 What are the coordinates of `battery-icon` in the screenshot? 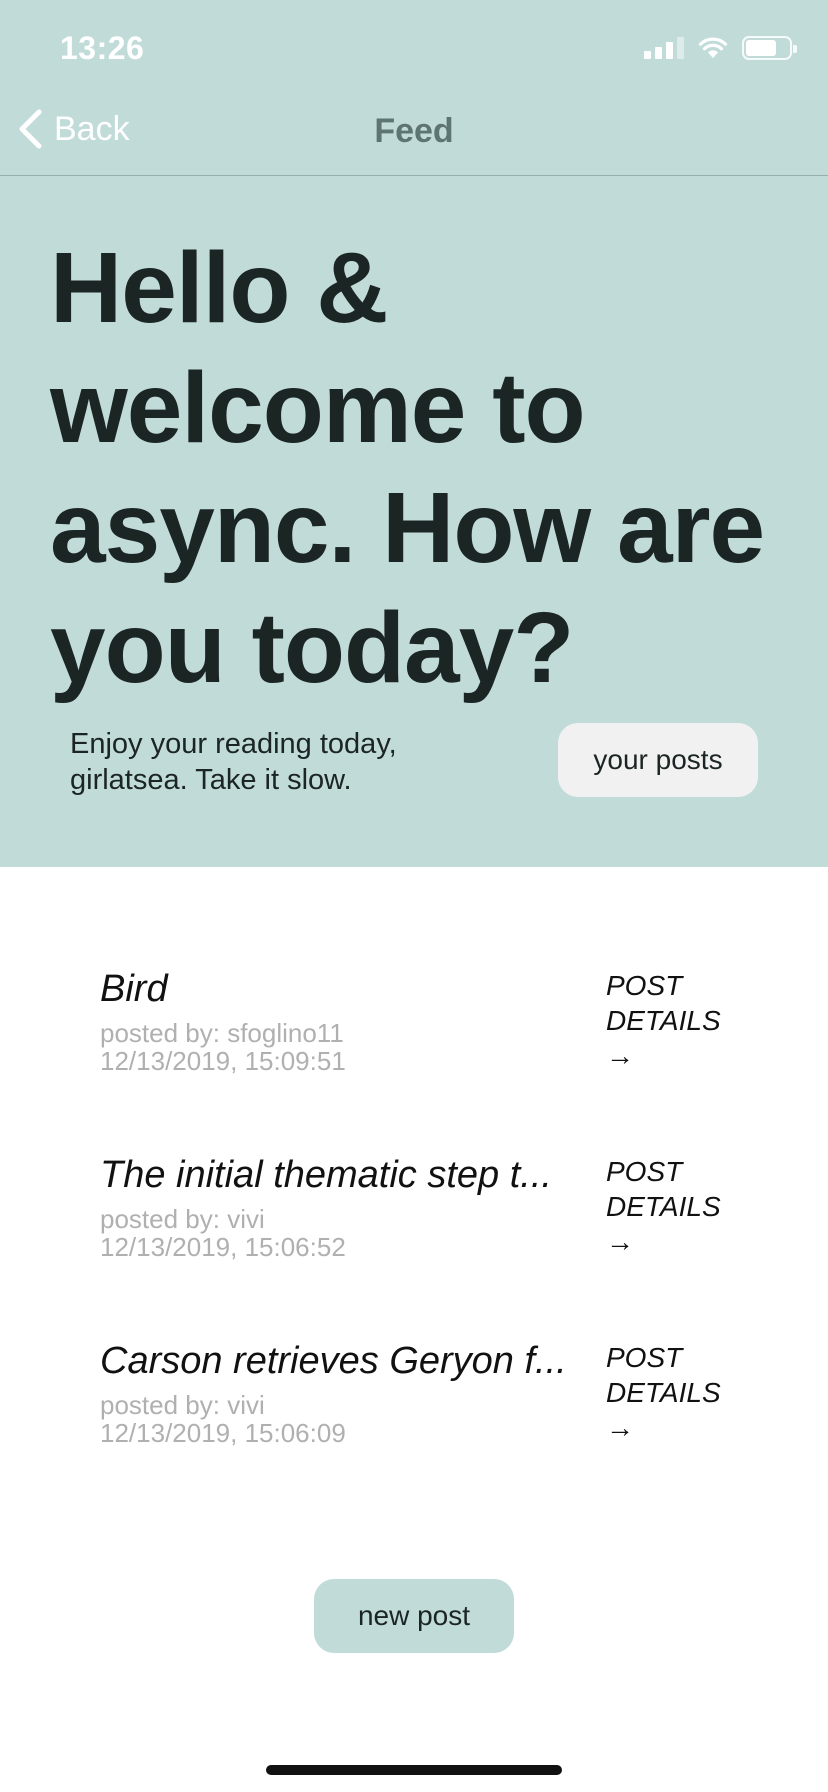 It's located at (769, 48).